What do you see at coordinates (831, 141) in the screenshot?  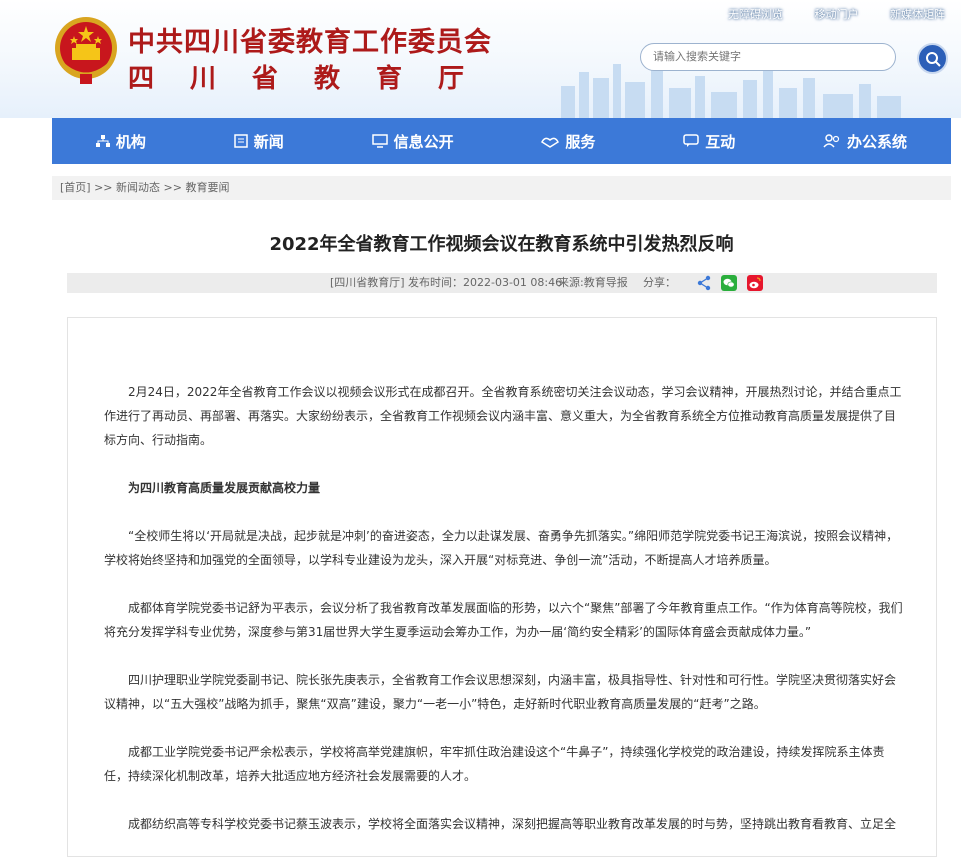 I see `users-icon` at bounding box center [831, 141].